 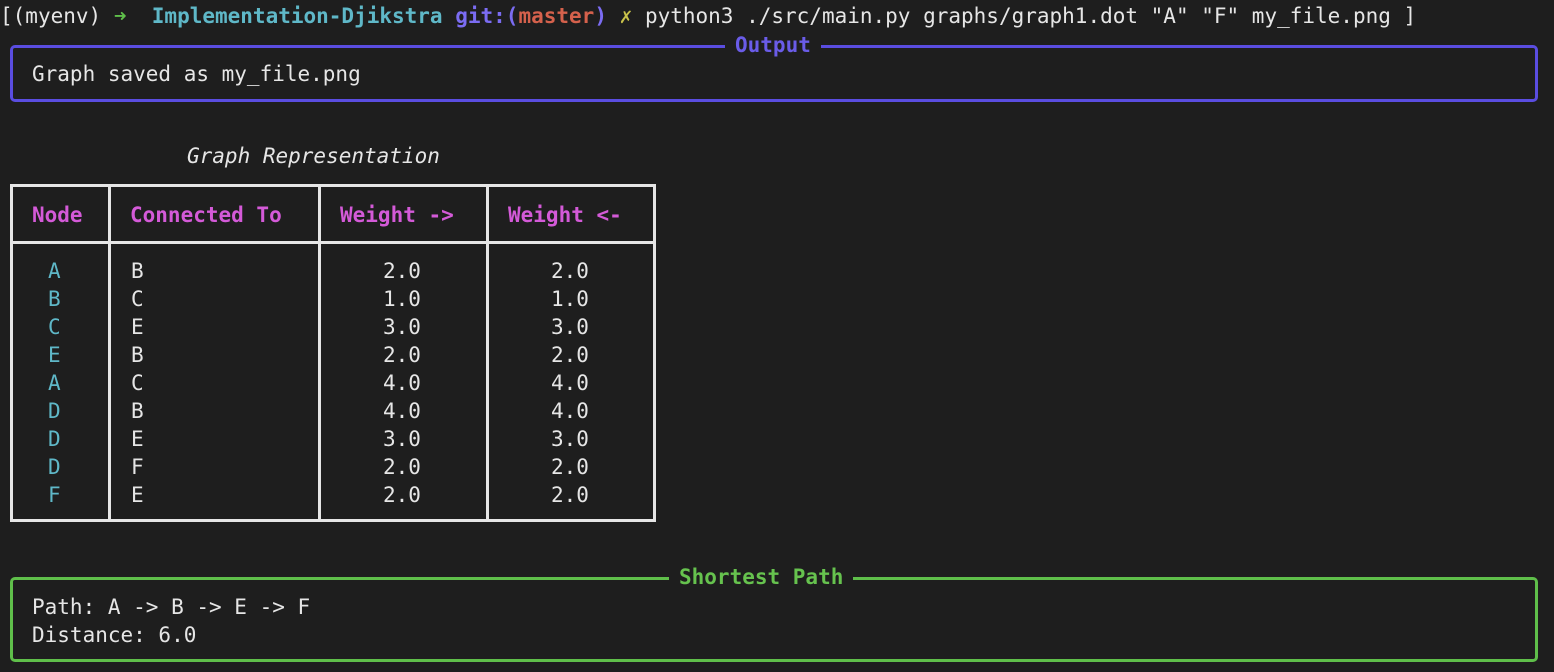 I want to click on prompt-bracket-open: [, so click(x=6, y=16).